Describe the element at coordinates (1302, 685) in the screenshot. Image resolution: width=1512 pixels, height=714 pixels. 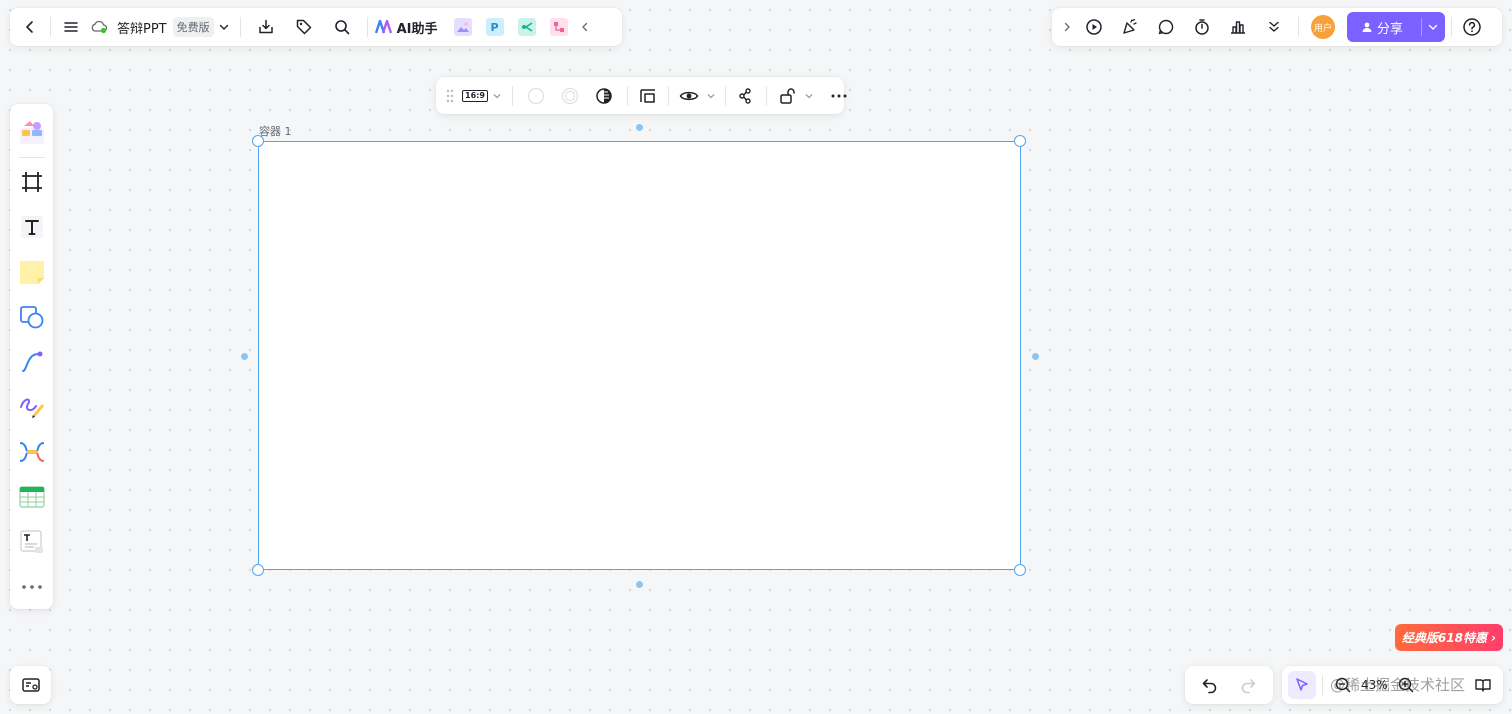
I see `select-pointer-icon` at that location.